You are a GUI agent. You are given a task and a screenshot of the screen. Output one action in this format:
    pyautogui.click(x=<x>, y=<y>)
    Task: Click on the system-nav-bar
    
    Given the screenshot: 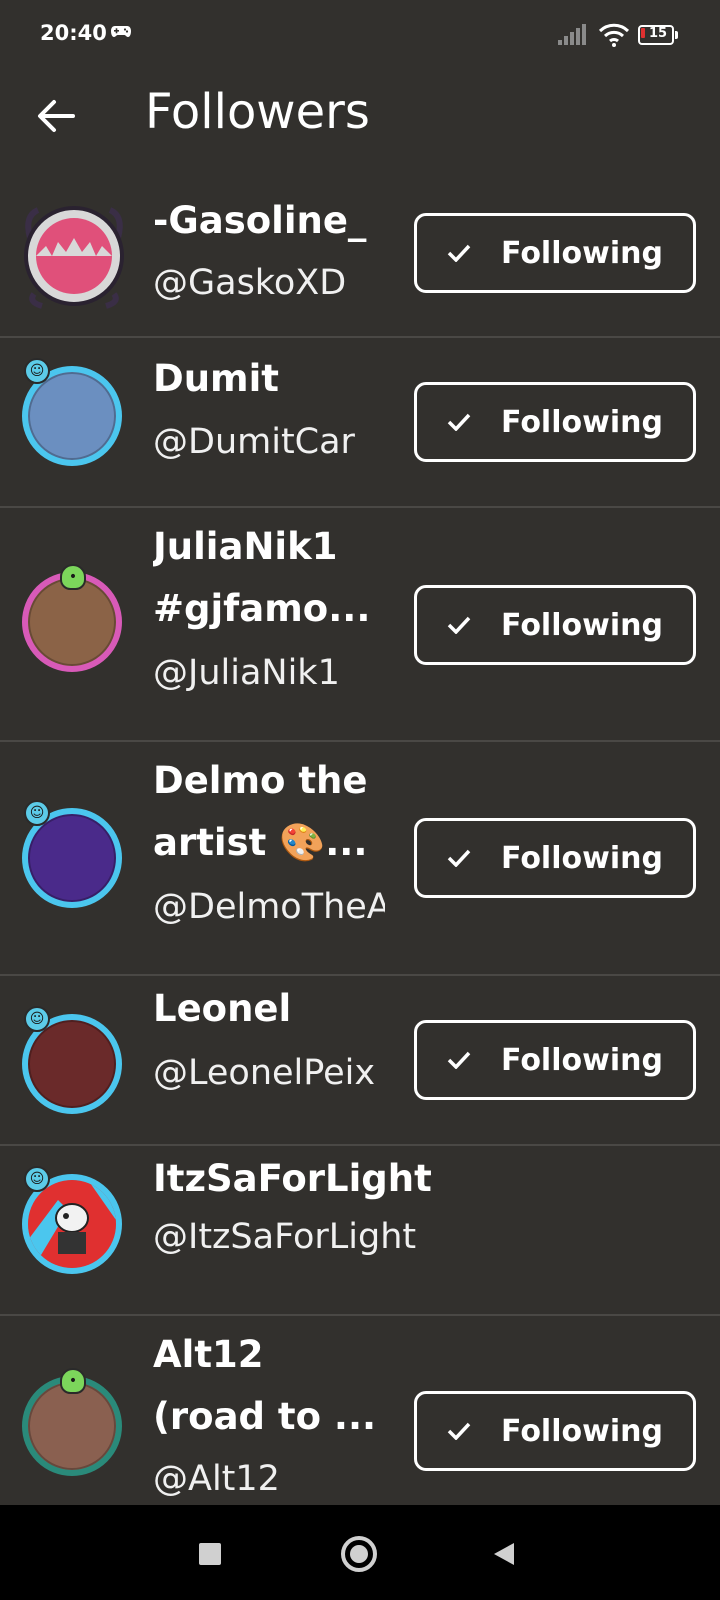 What is the action you would take?
    pyautogui.click(x=360, y=1552)
    